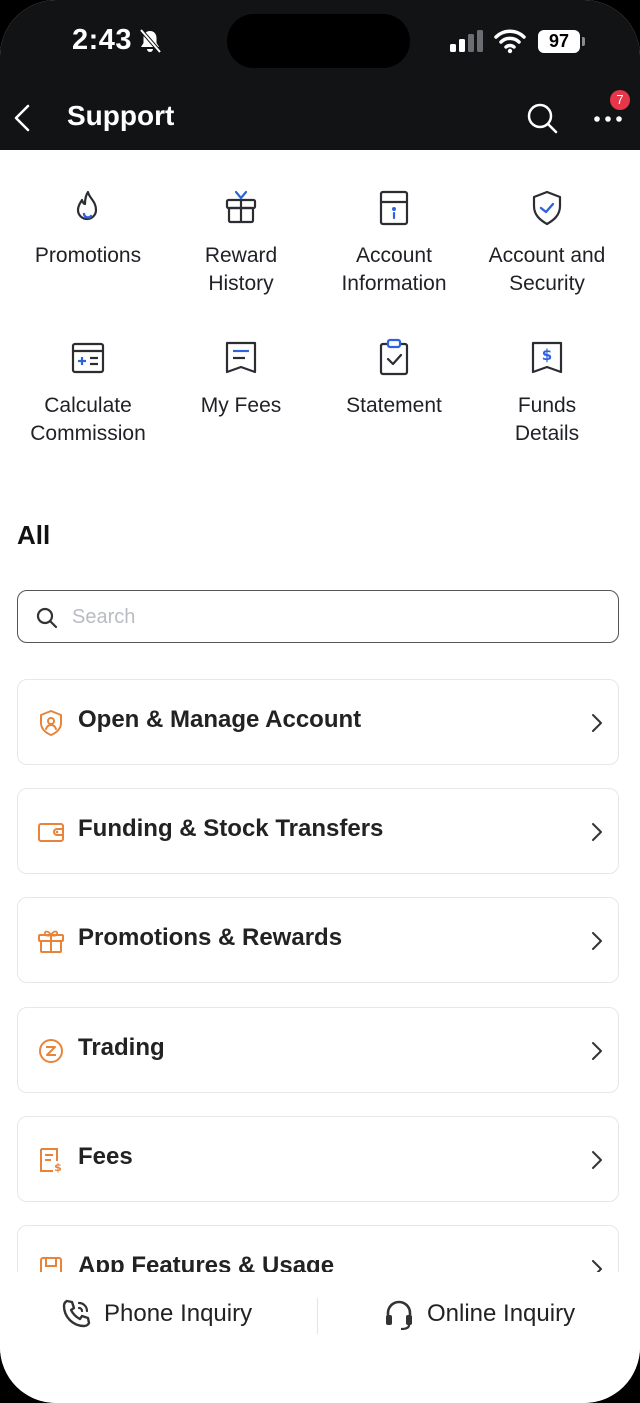 The height and width of the screenshot is (1403, 640). Describe the element at coordinates (150, 41) in the screenshot. I see `bell-off-icon` at that location.